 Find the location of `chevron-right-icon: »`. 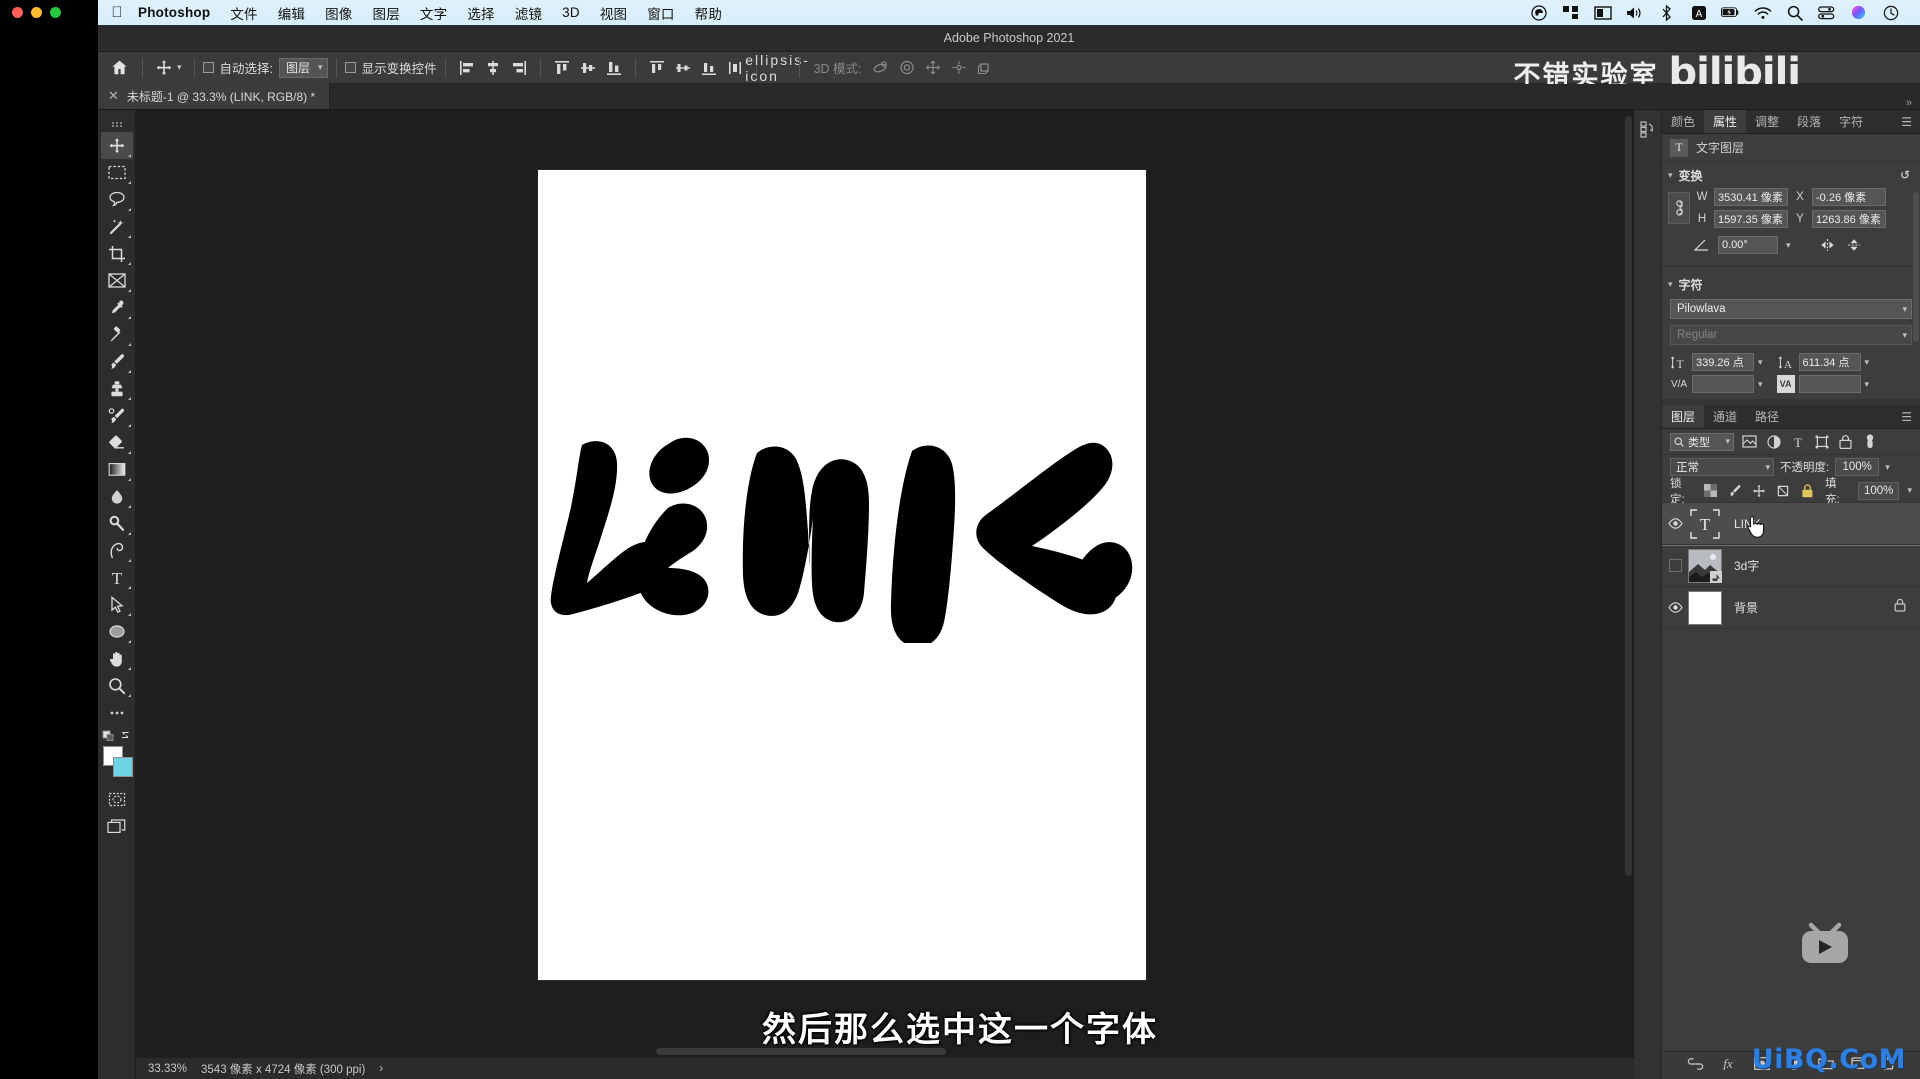

chevron-right-icon: » is located at coordinates (1909, 103).